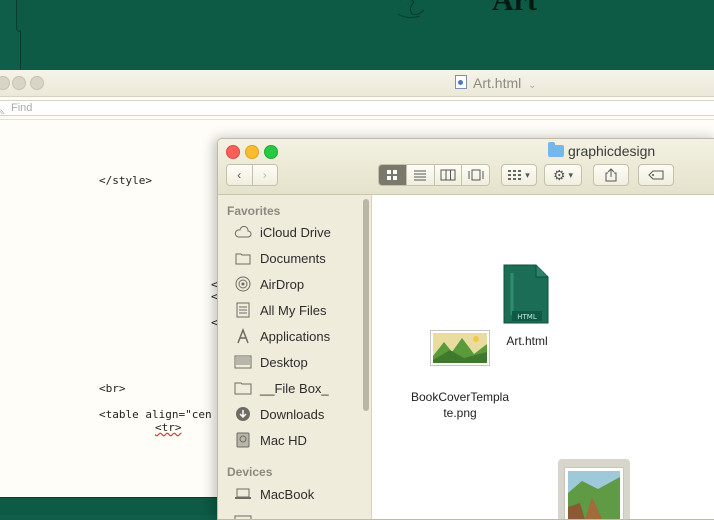 This screenshot has height=520, width=714. I want to click on sidebar-item-airdrop: AirDrop, so click(269, 284).